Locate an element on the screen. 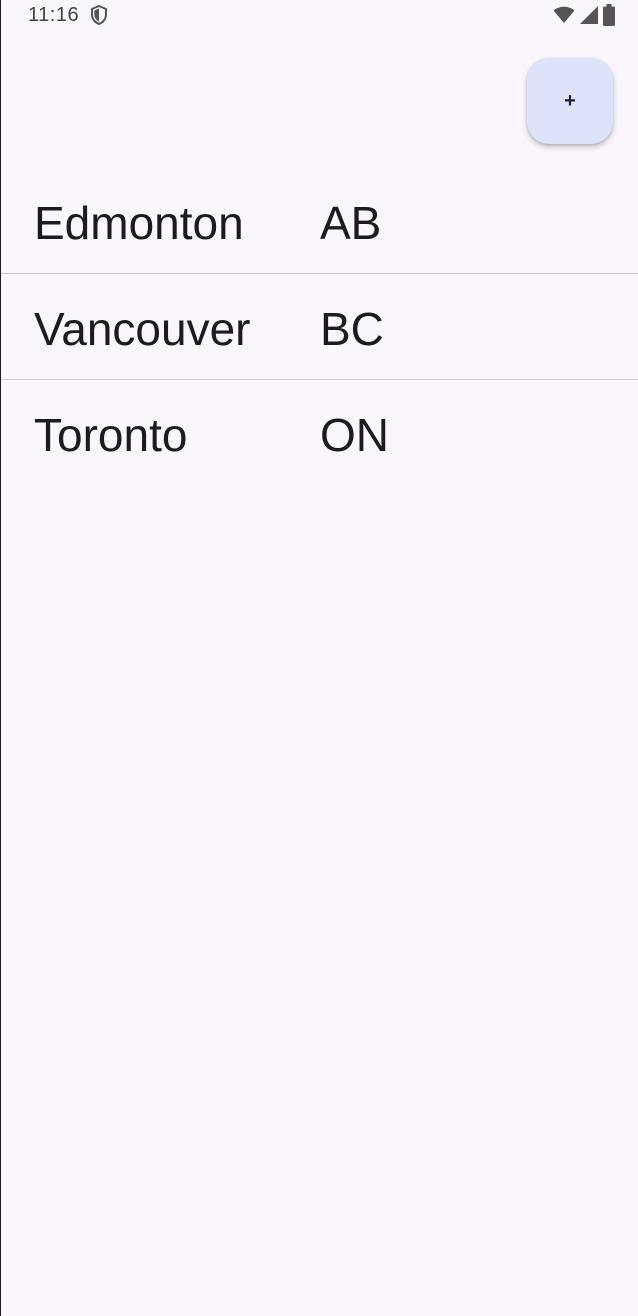  list-item: Toronto ON is located at coordinates (319, 433).